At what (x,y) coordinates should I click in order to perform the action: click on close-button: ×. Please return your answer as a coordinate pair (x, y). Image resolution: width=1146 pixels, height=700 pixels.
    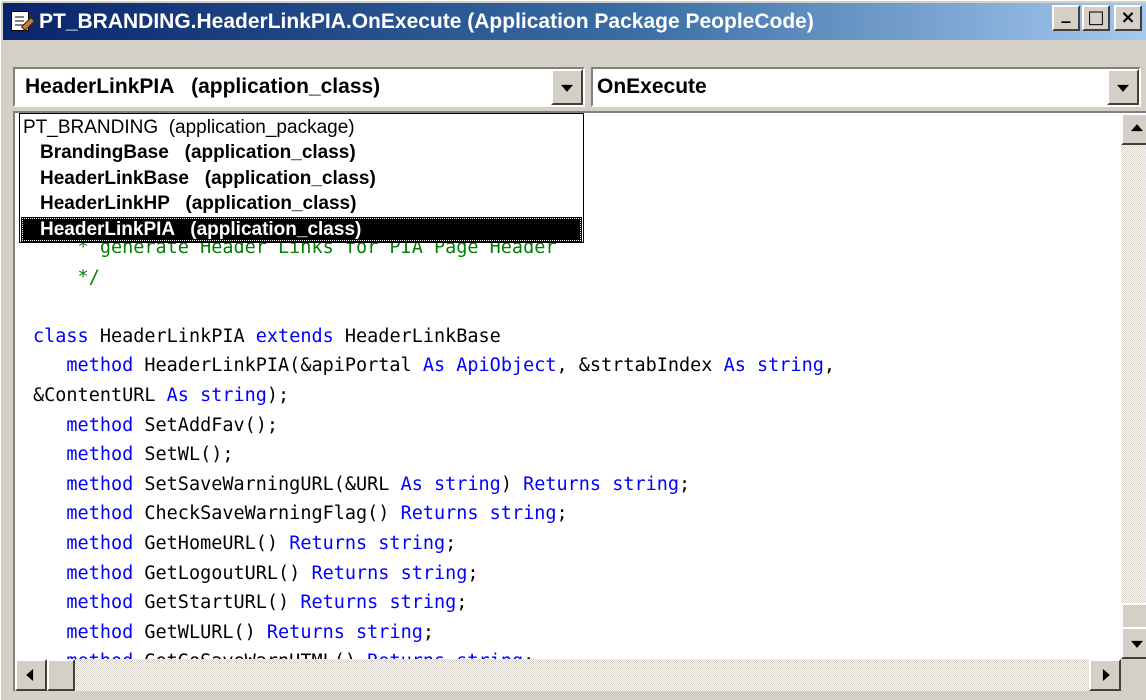
    Looking at the image, I should click on (1128, 18).